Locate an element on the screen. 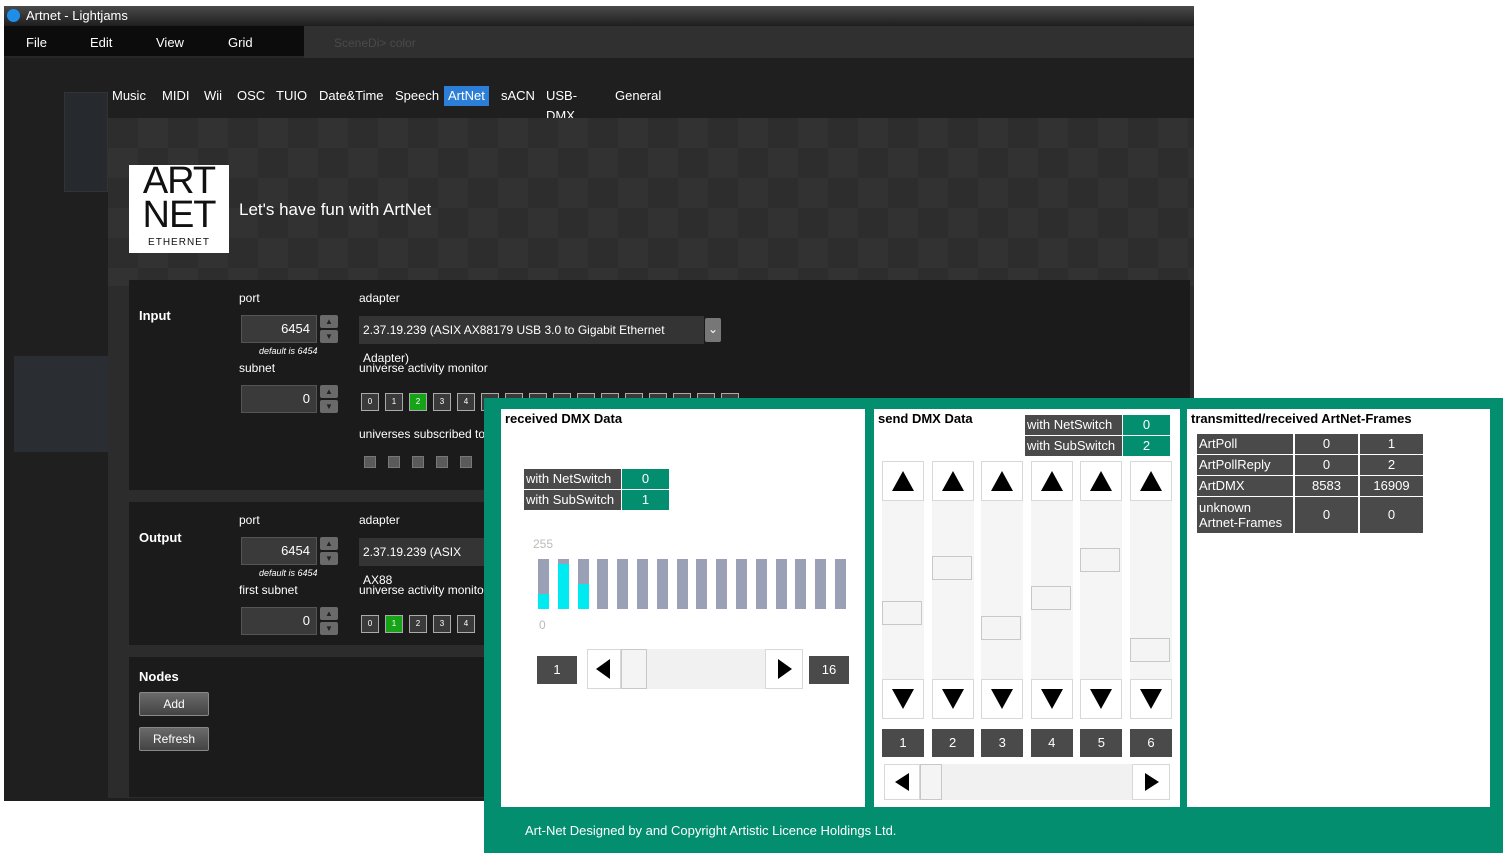  tab-datetime: Date&Time is located at coordinates (351, 96).